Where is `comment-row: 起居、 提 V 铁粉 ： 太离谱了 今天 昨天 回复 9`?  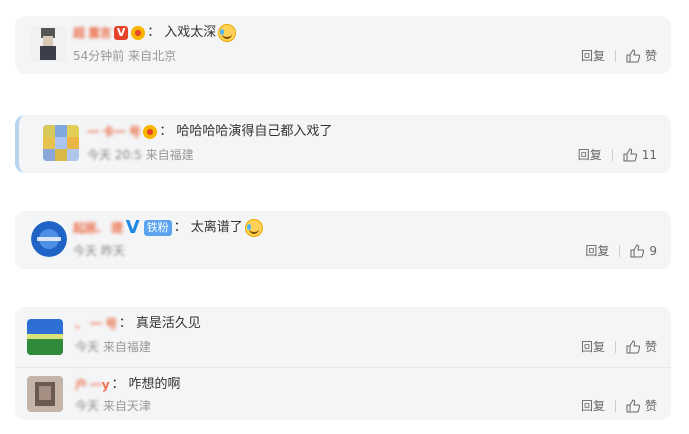 comment-row: 起居、 提 V 铁粉 ： 太离谱了 今天 昨天 回复 9 is located at coordinates (343, 240).